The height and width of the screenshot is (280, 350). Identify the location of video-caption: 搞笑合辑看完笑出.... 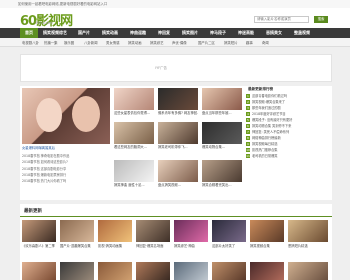
(222, 185).